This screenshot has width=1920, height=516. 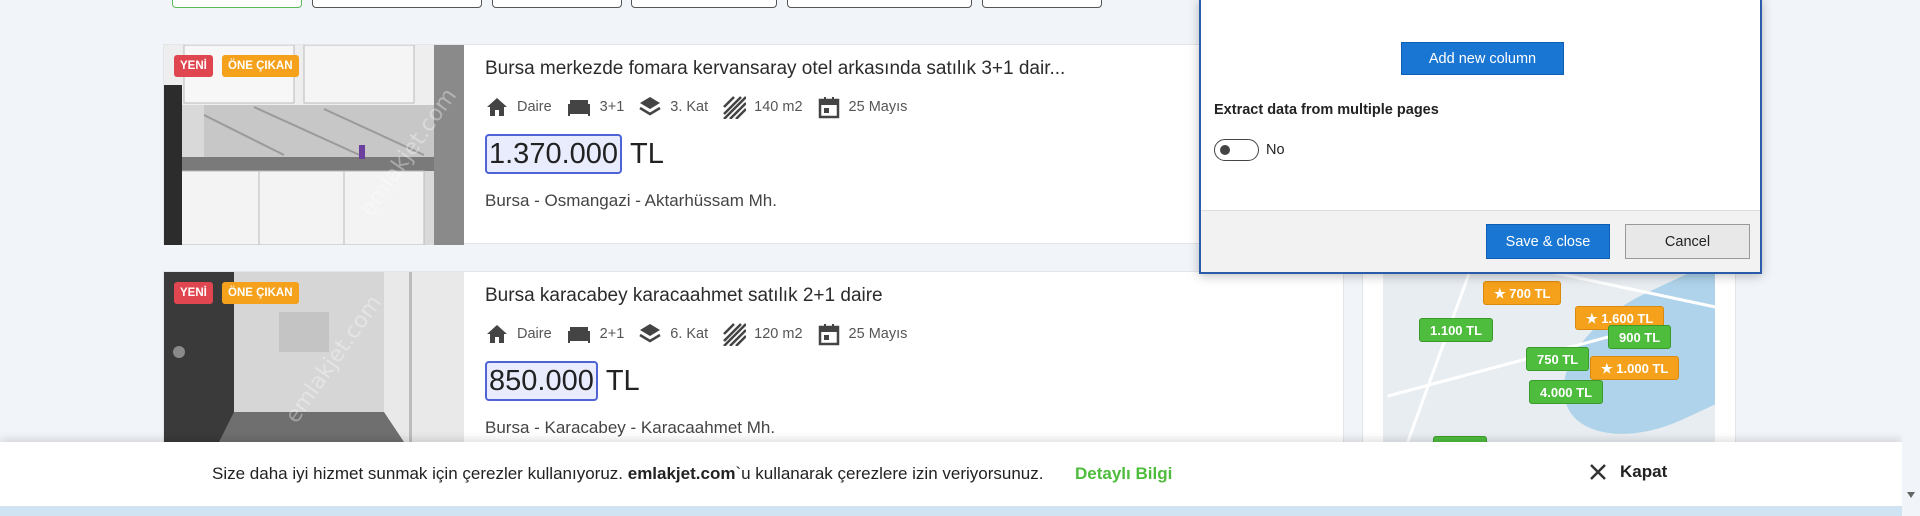 What do you see at coordinates (1640, 337) in the screenshot?
I see `map-pin: 900 TL` at bounding box center [1640, 337].